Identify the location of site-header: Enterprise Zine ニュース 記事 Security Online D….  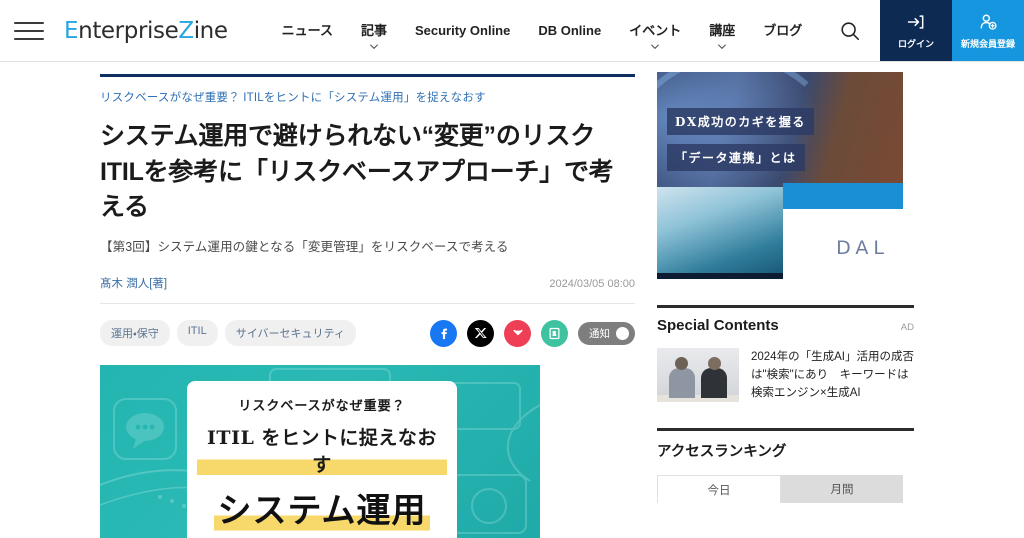
(512, 31).